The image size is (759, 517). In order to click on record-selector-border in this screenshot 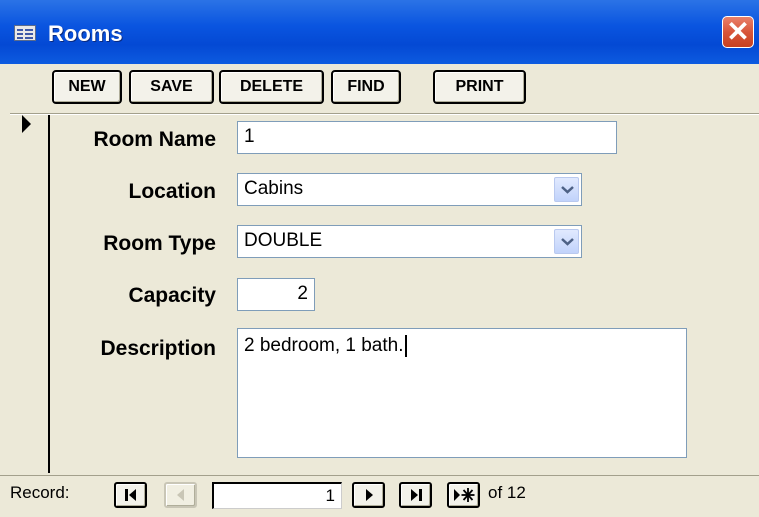, I will do `click(49, 294)`.